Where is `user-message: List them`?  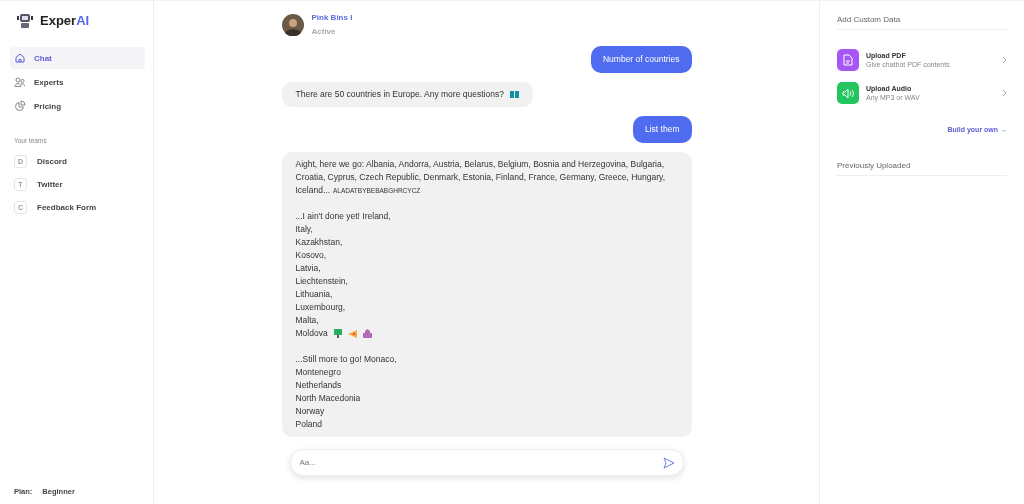
user-message: List them is located at coordinates (662, 129).